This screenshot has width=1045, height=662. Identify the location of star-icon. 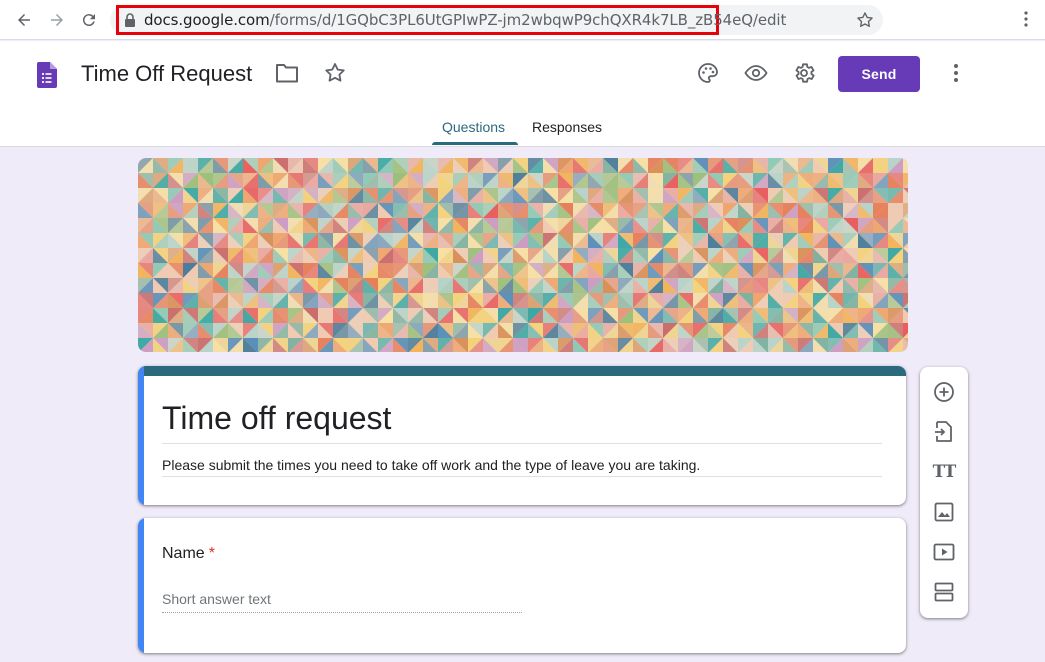
(335, 75).